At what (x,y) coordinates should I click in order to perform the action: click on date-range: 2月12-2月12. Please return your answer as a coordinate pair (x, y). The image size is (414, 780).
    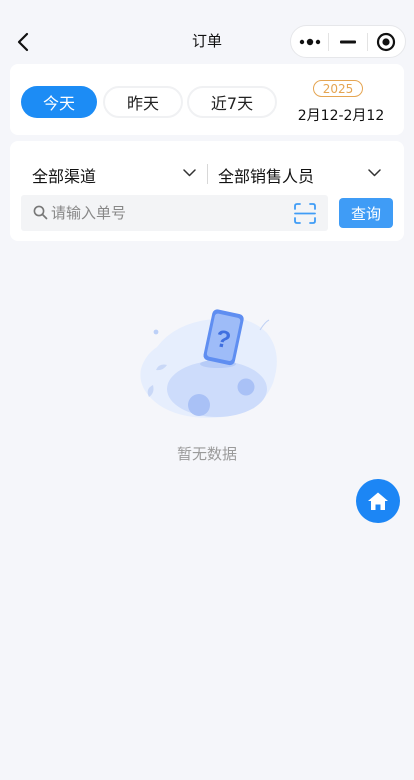
    Looking at the image, I should click on (341, 115).